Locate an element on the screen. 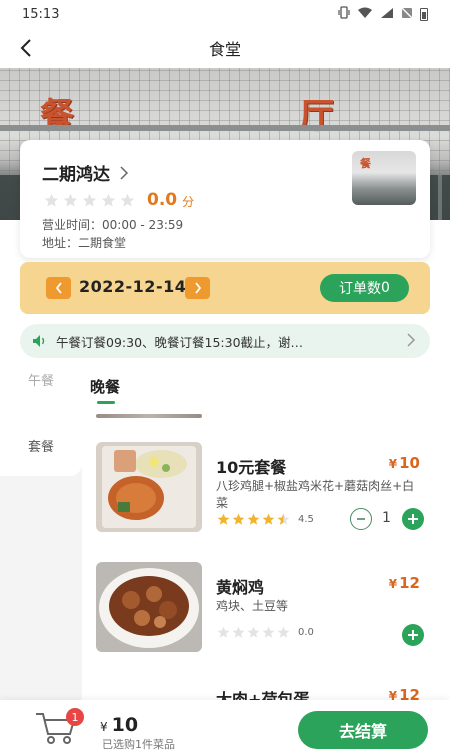 This screenshot has height=750, width=450. shop-name-link: 二期鸿达 is located at coordinates (85, 172).